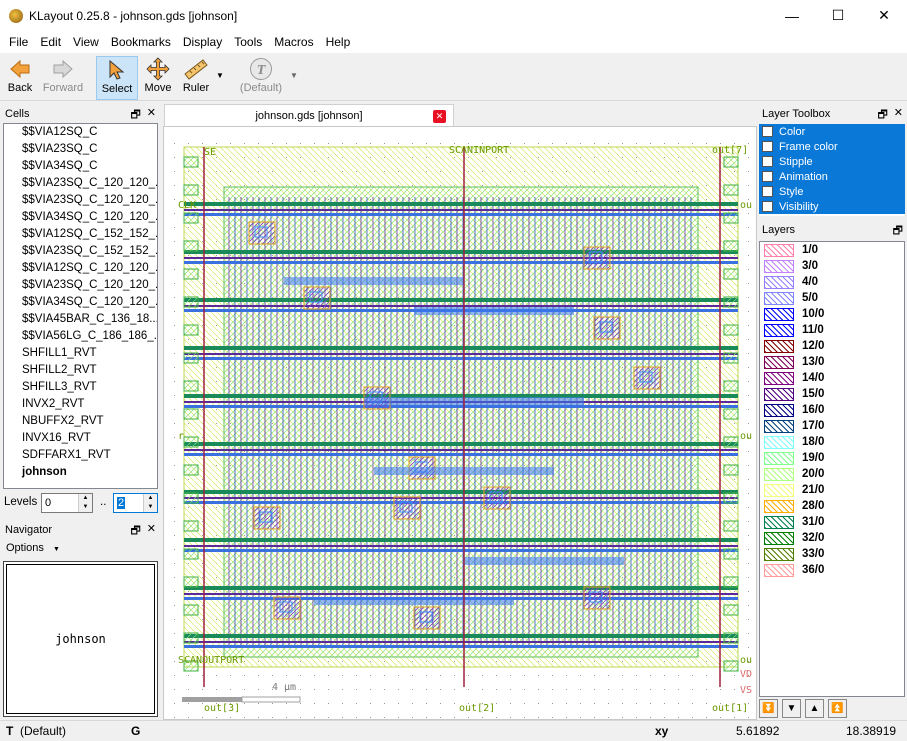  Describe the element at coordinates (838, 15) in the screenshot. I see `maximize-button: ☐` at that location.